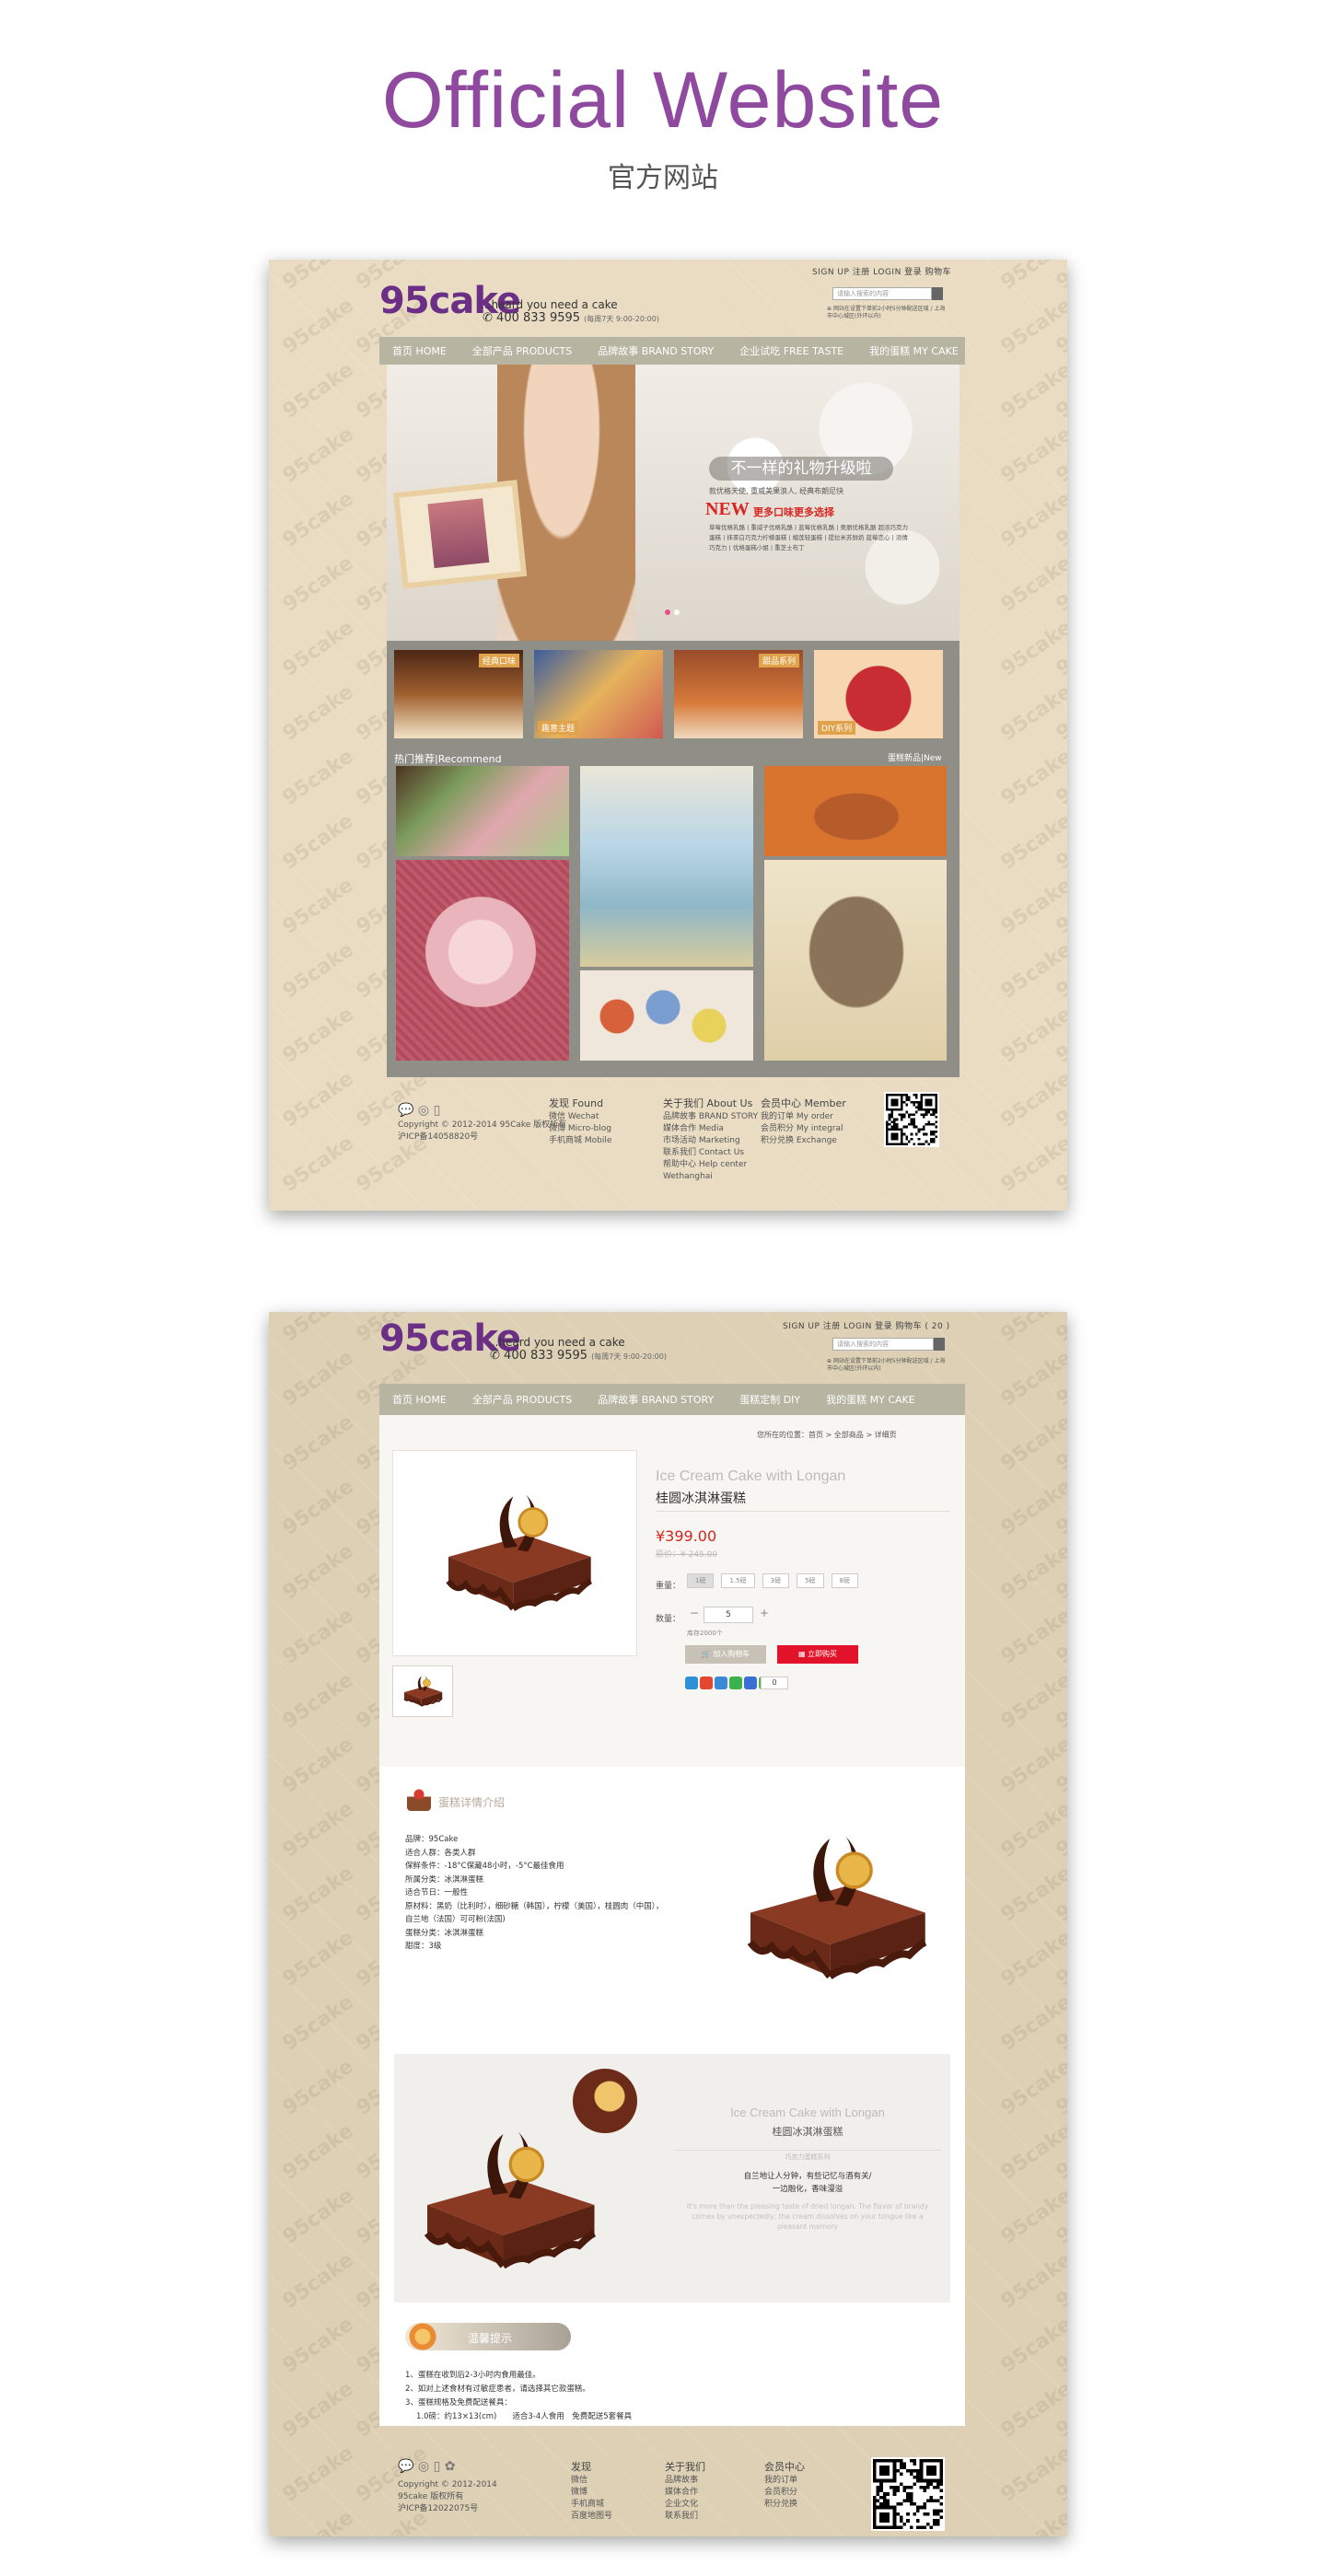 The image size is (1326, 2576). I want to click on social-icons: 💬 ◎ ▯ ✿, so click(426, 2466).